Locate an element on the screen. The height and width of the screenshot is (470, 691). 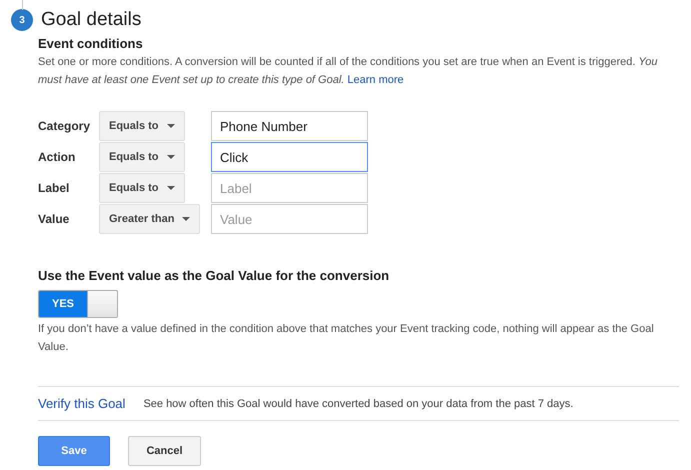
toggle-switch: YES is located at coordinates (78, 304).